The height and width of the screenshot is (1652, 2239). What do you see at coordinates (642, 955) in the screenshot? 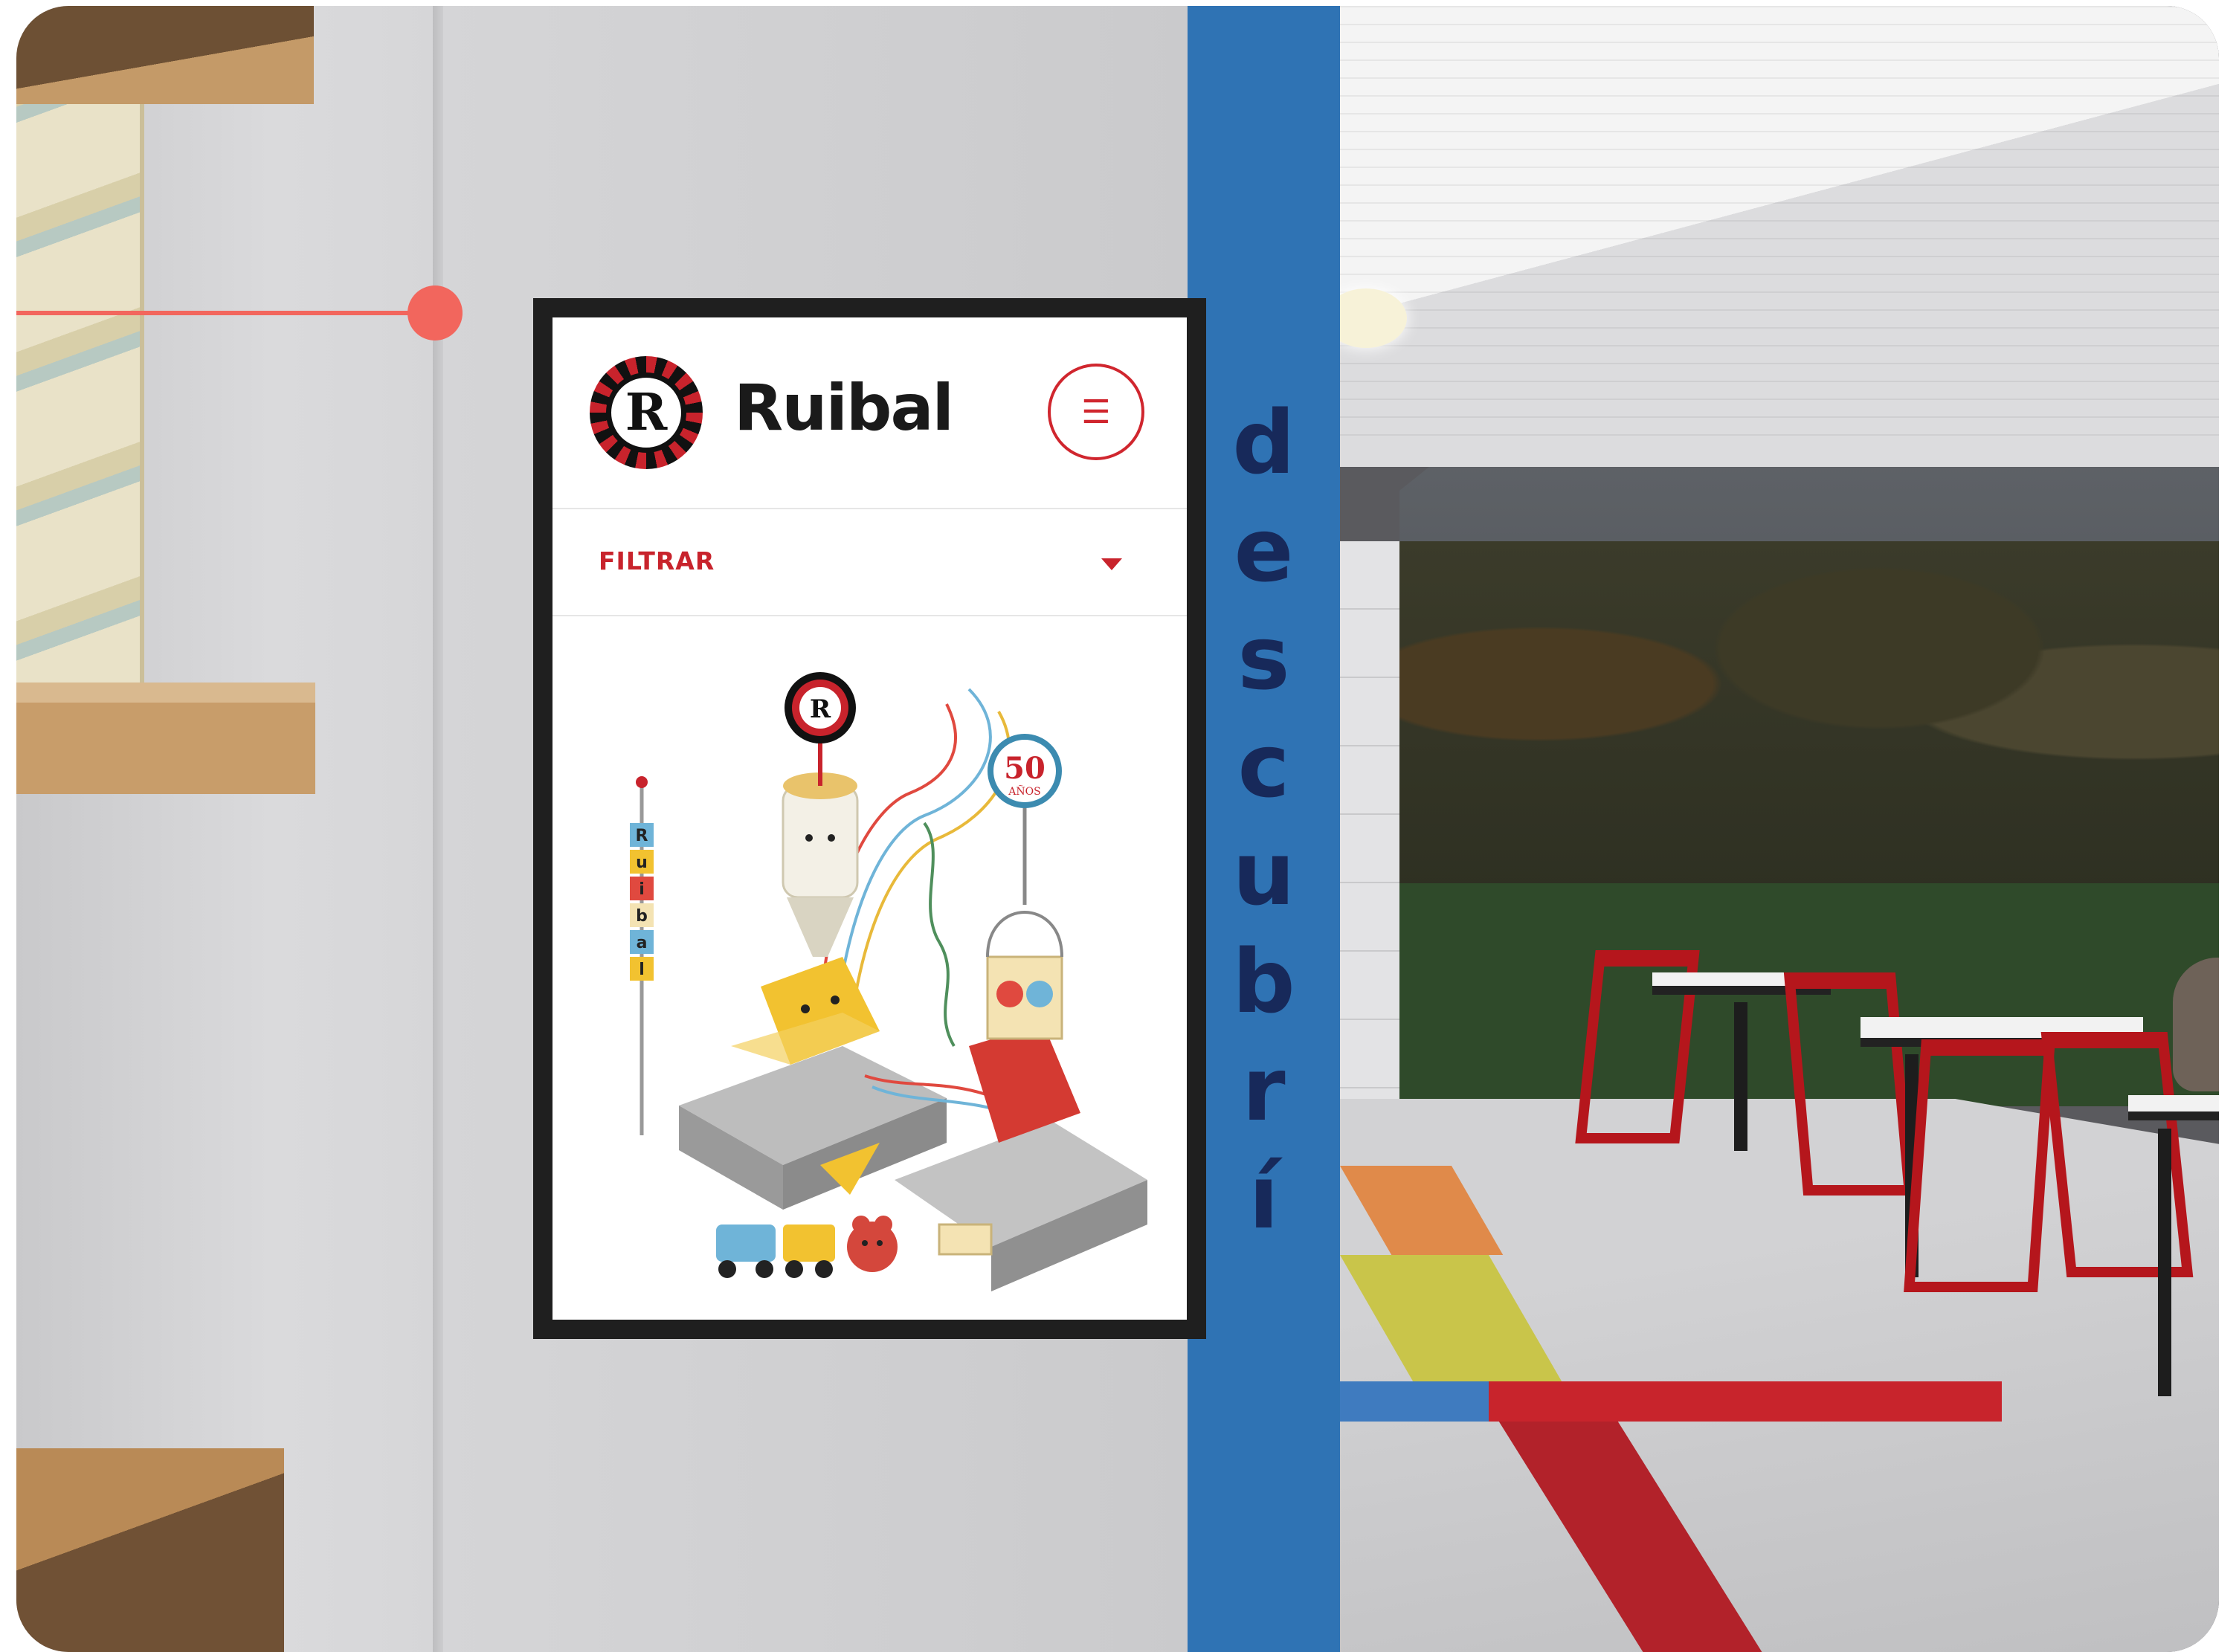
I see `letter-column: R u i b a l` at bounding box center [642, 955].